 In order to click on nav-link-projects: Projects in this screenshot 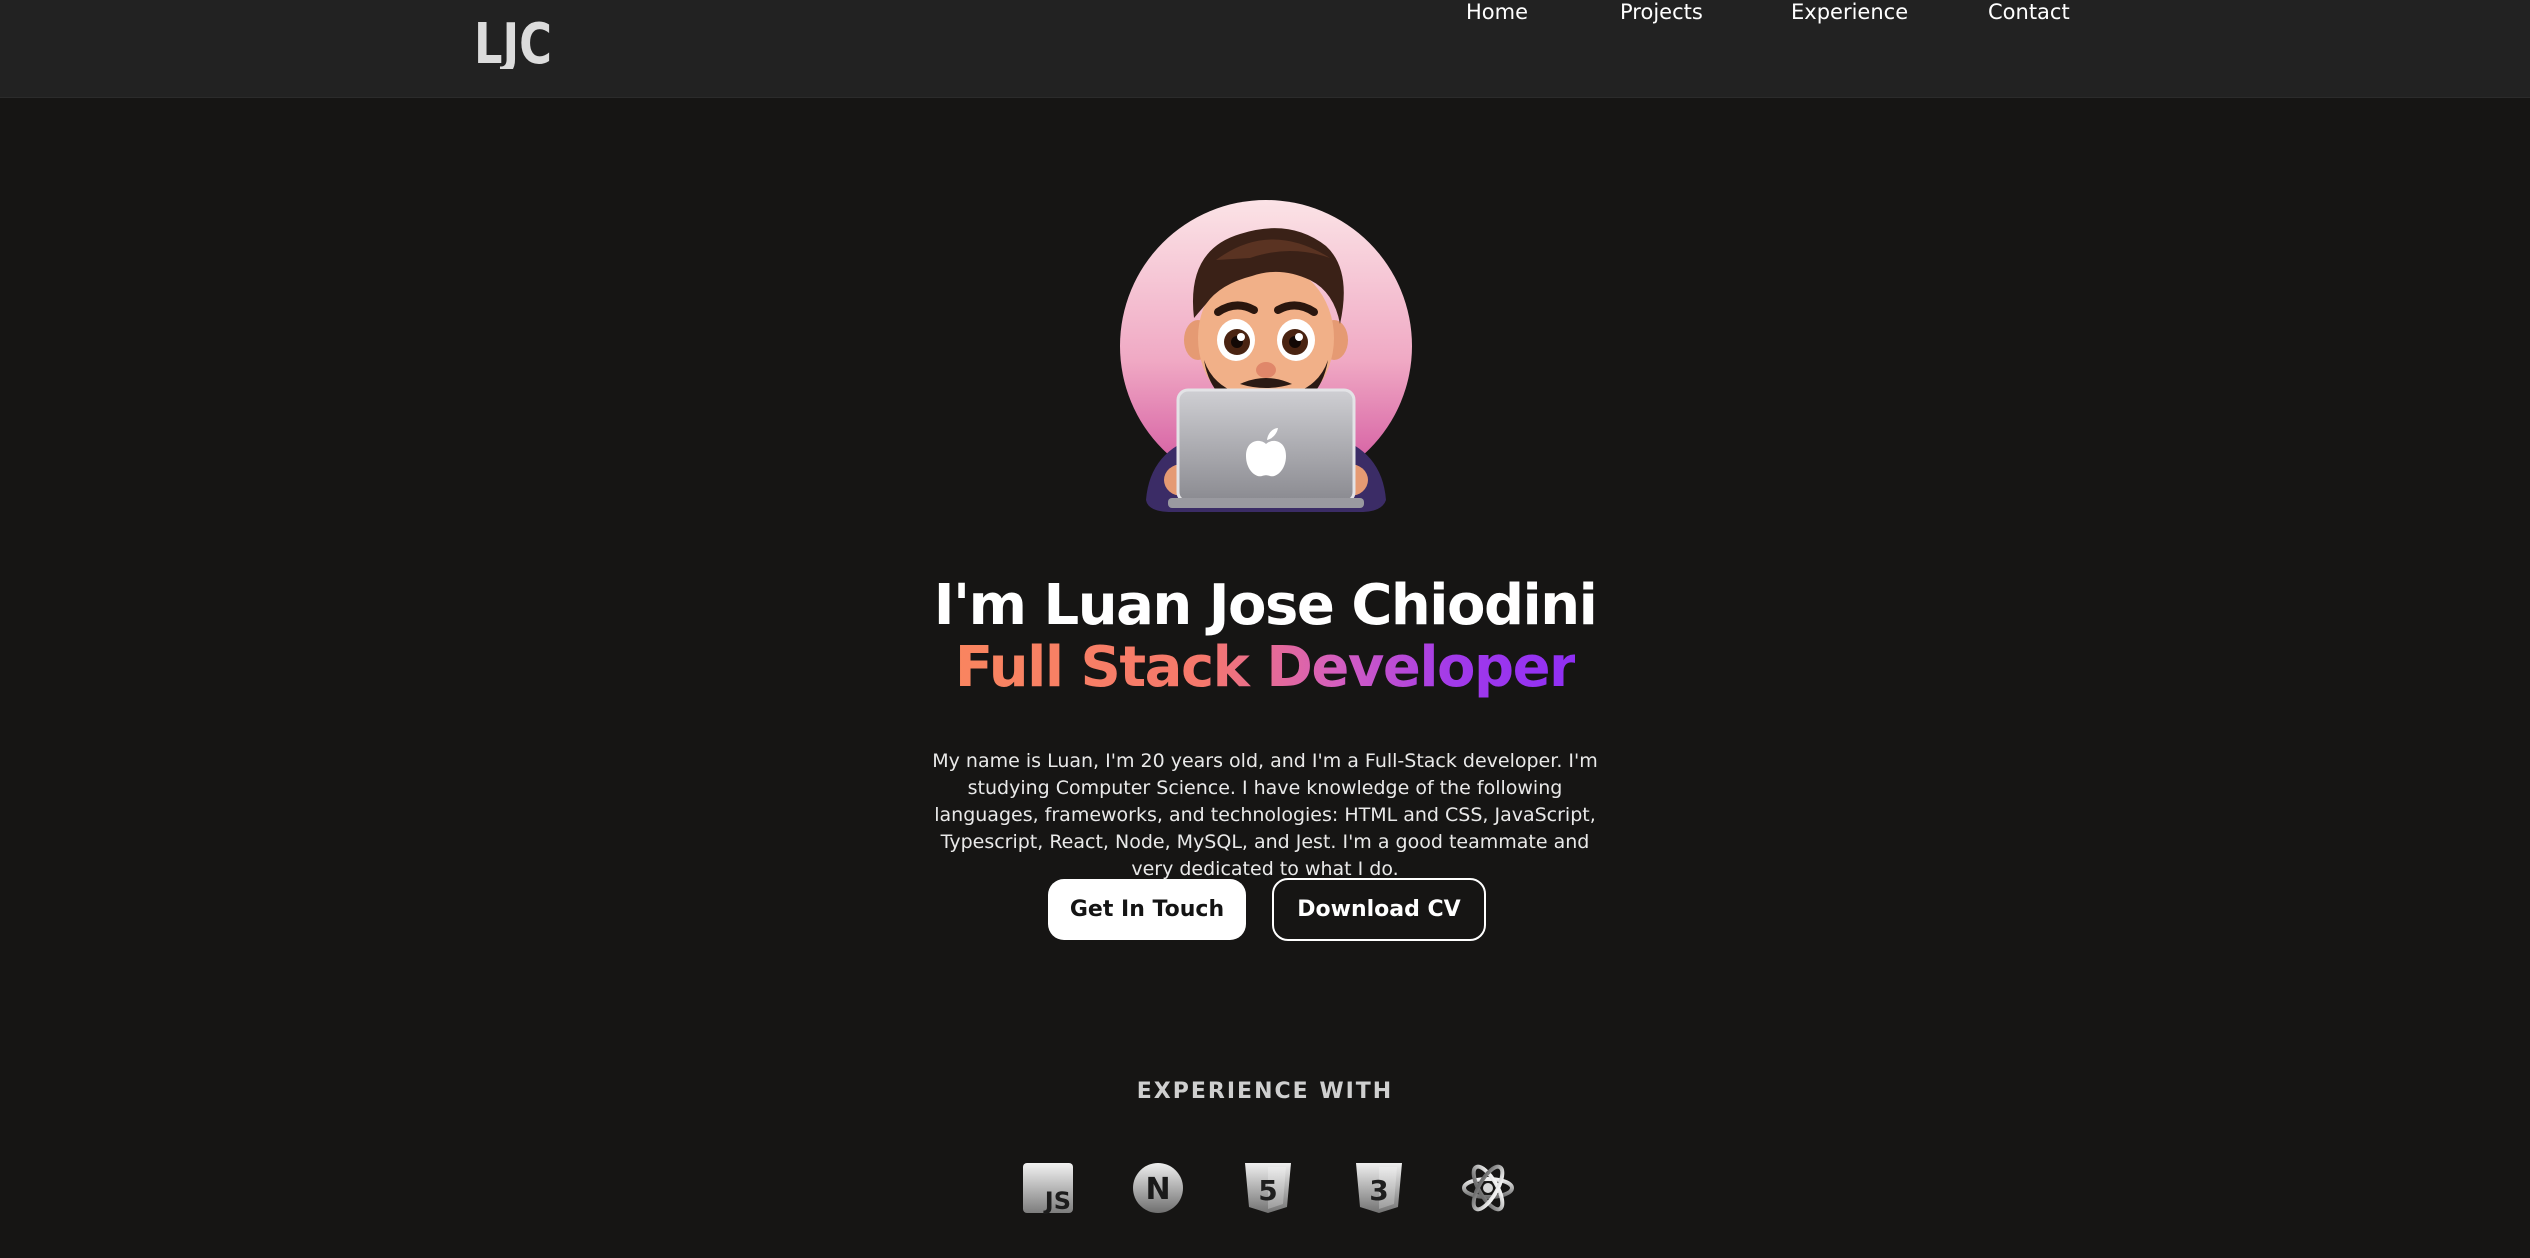, I will do `click(1661, 12)`.